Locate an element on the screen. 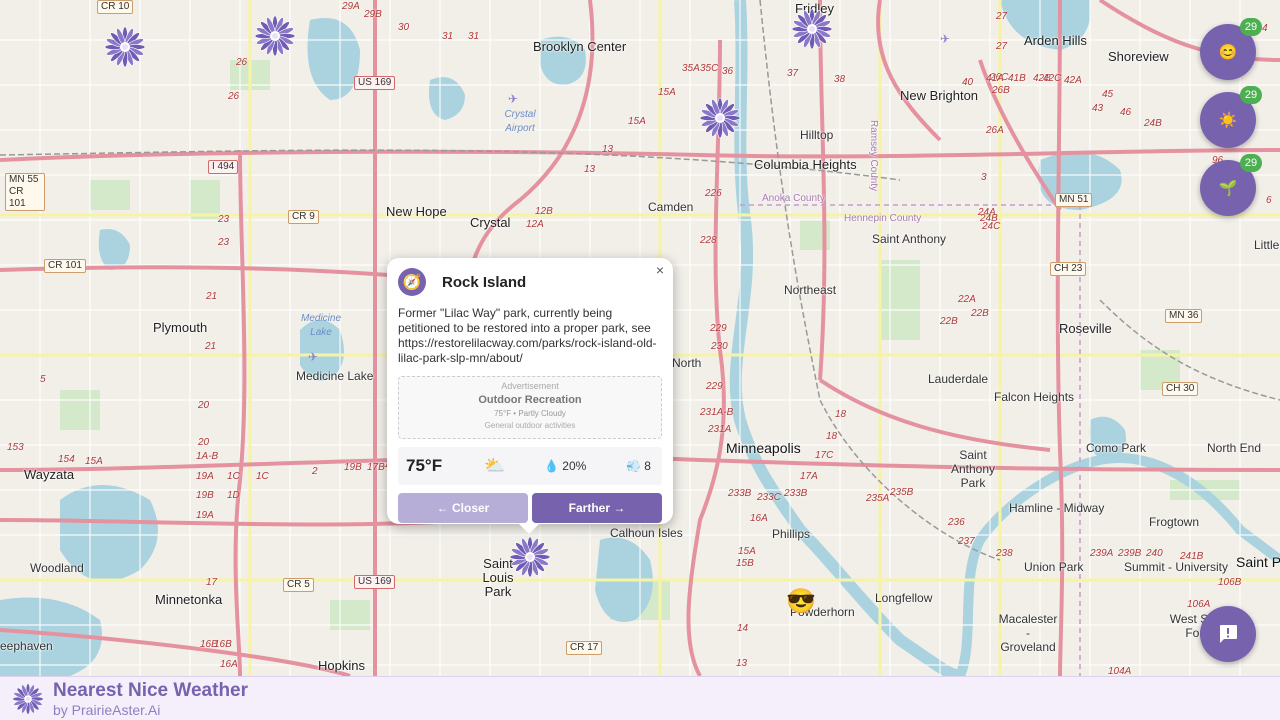 The height and width of the screenshot is (720, 1280). app-title: Nearest Nice Weather is located at coordinates (151, 690).